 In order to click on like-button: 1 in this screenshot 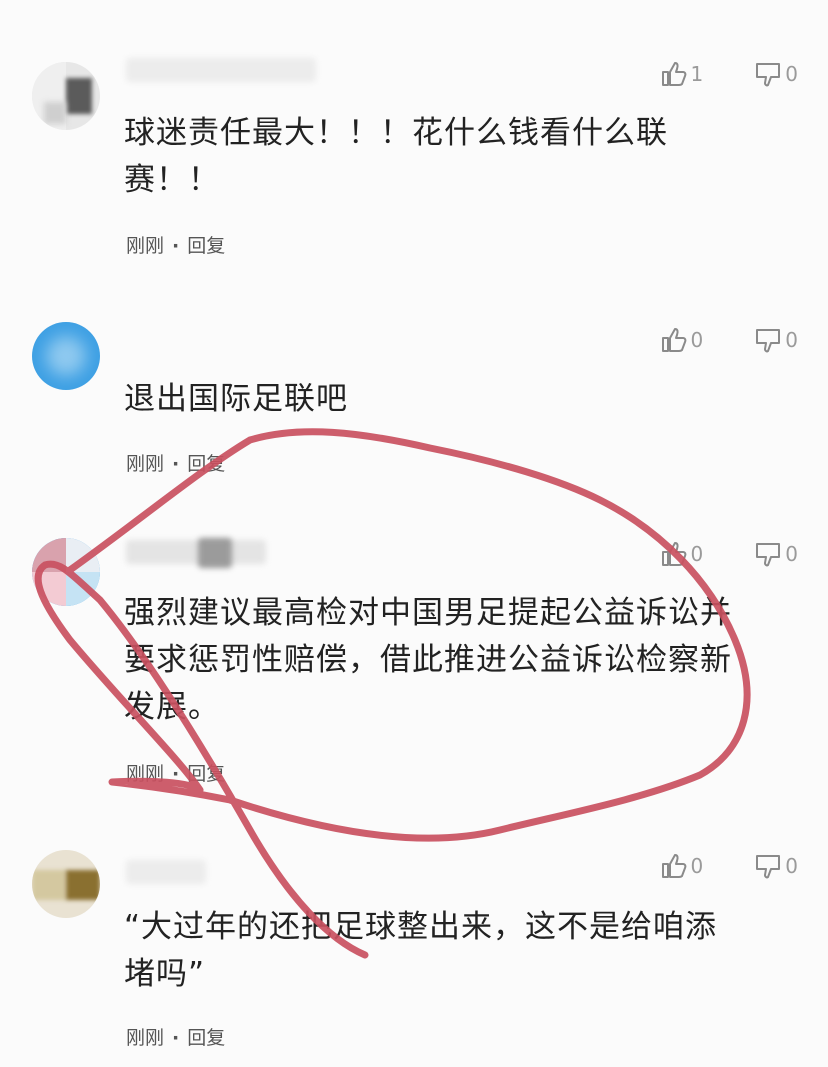, I will do `click(681, 74)`.